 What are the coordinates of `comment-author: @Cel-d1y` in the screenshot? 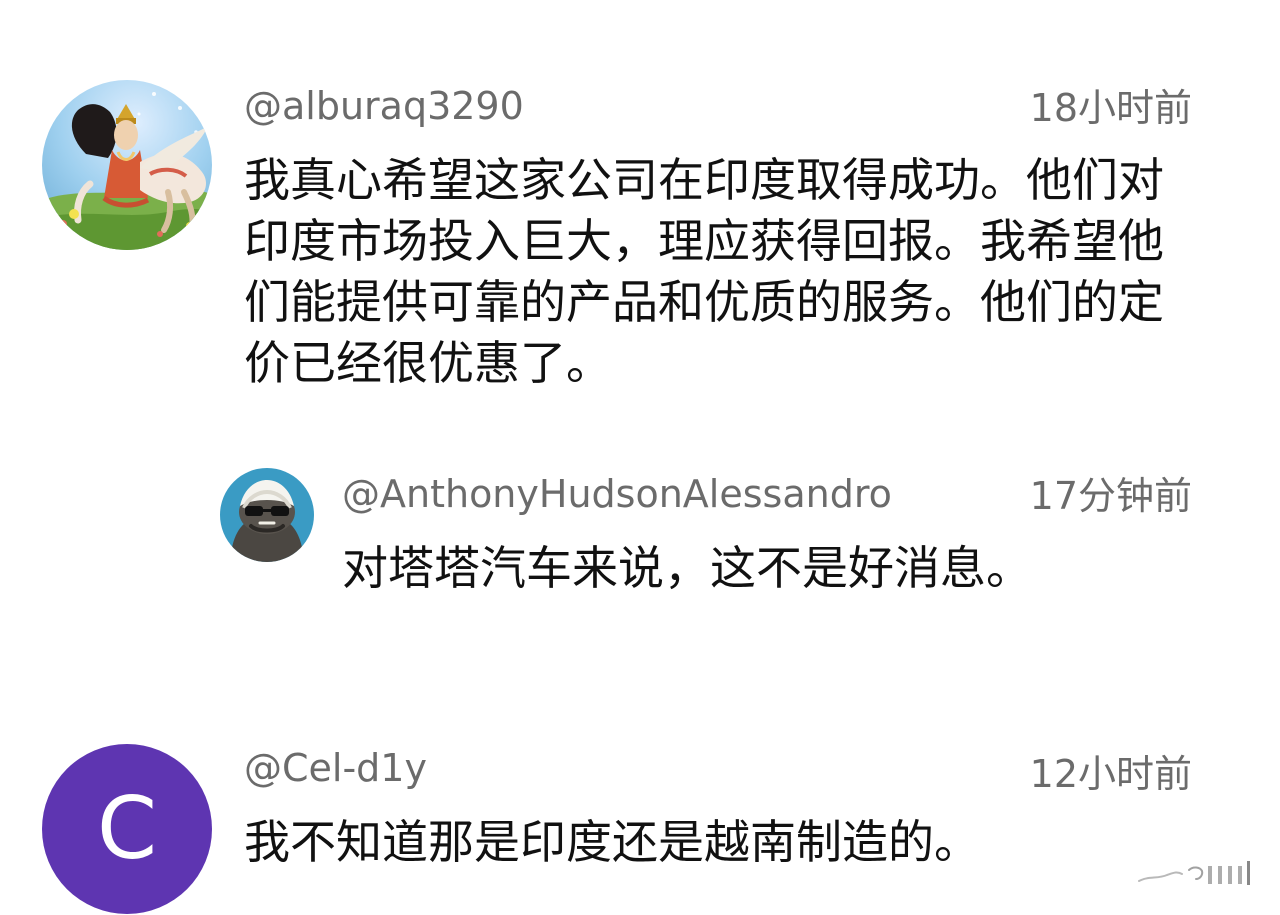 It's located at (335, 768).